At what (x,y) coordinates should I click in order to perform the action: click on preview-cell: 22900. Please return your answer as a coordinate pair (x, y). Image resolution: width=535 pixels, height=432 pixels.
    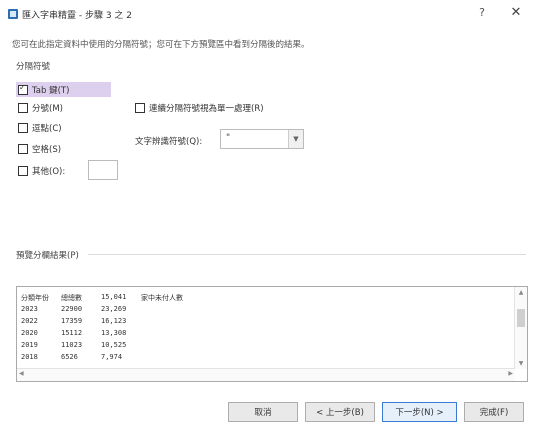
    Looking at the image, I should click on (72, 309).